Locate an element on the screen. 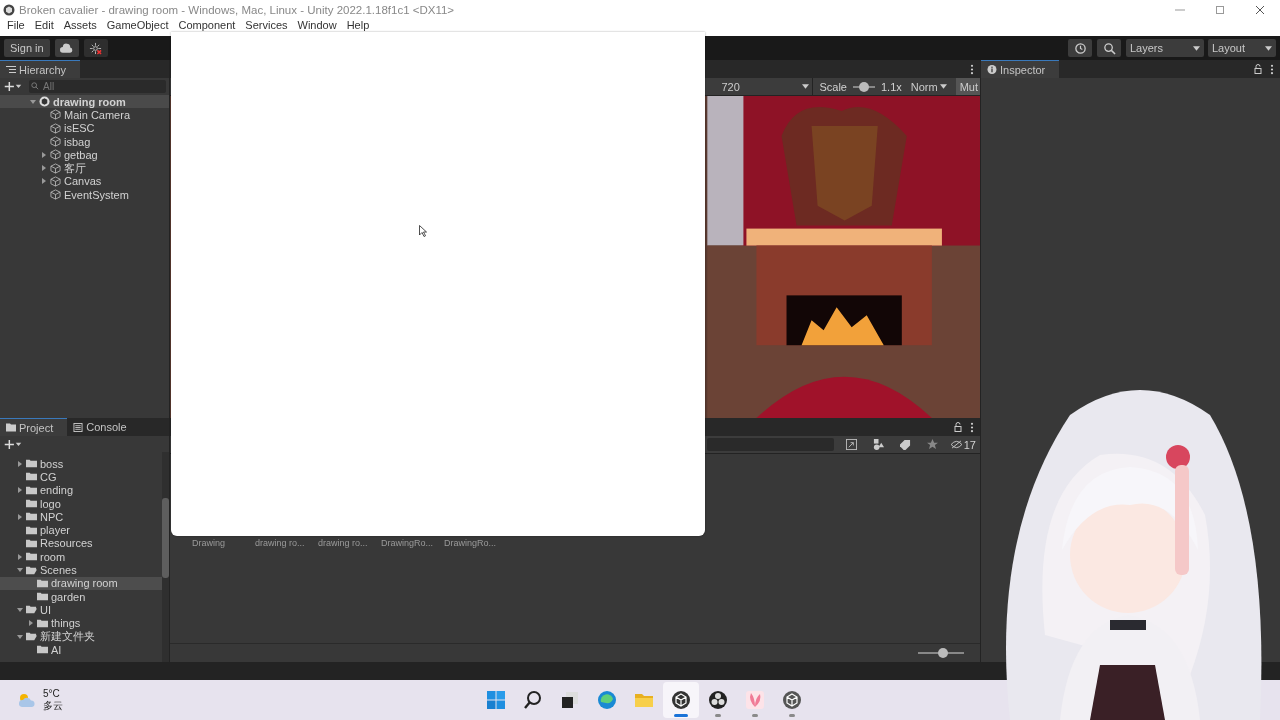 This screenshot has height=720, width=1280. hierarchy-item: Canvas is located at coordinates (84, 181).